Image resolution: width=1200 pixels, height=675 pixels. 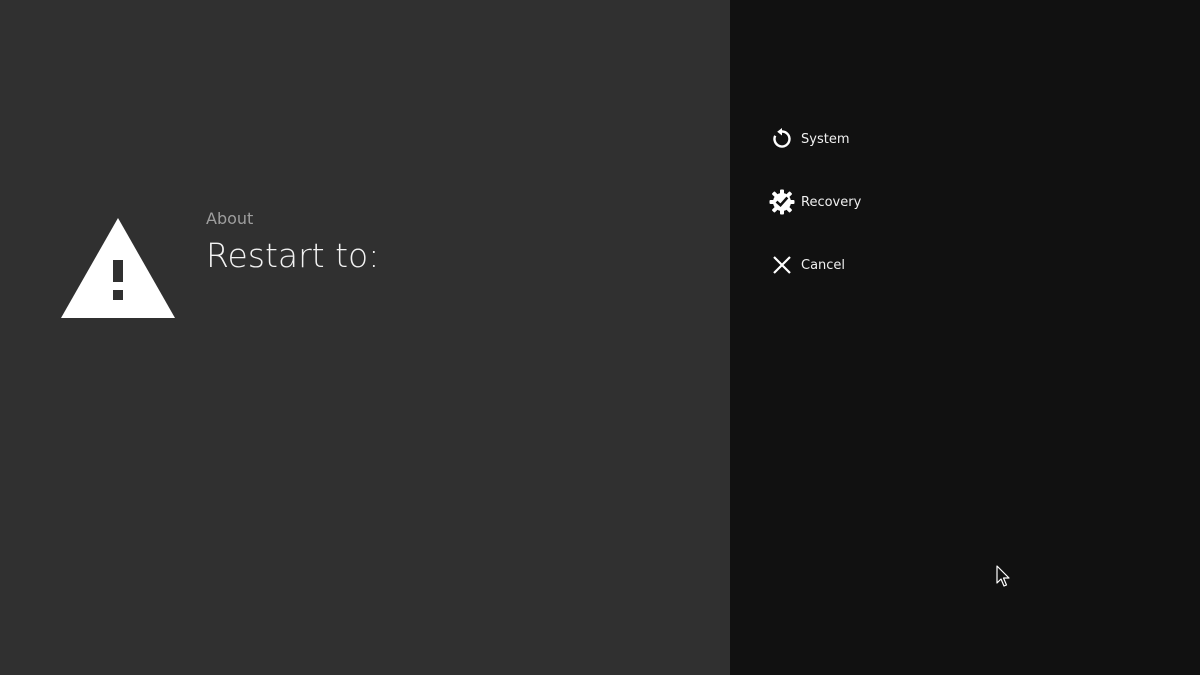 What do you see at coordinates (814, 218) in the screenshot?
I see `restart-options-menu: System Recovery Cancel` at bounding box center [814, 218].